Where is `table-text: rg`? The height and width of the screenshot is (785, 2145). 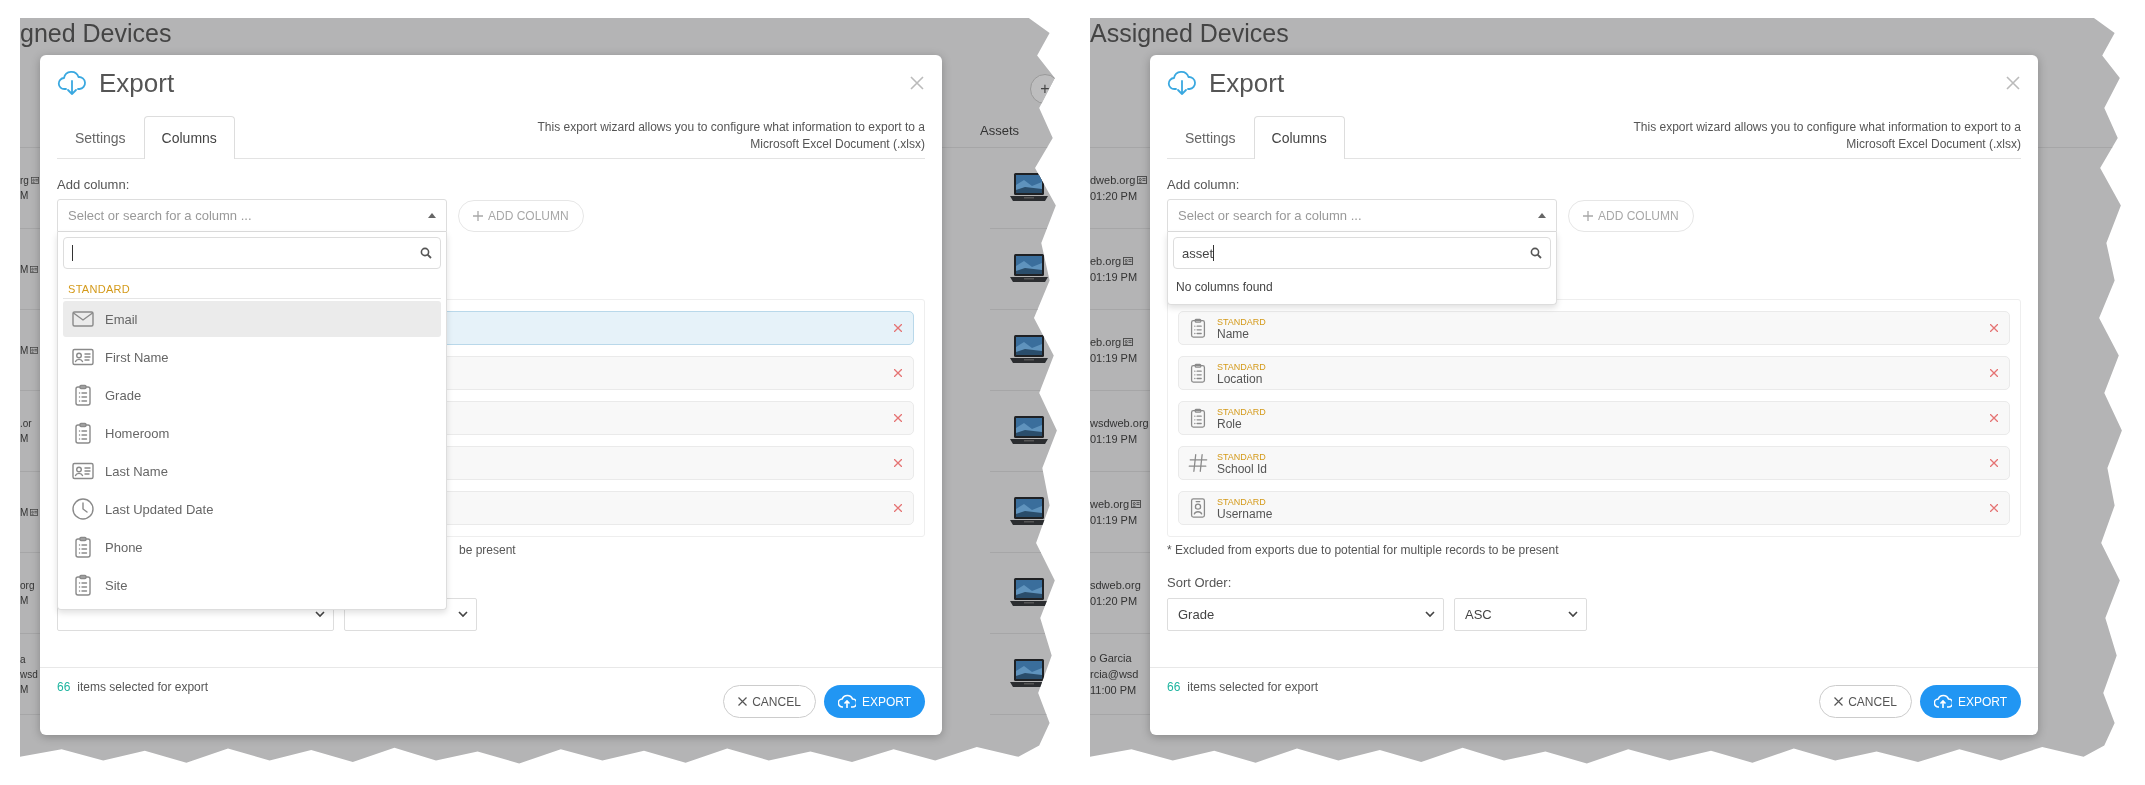 table-text: rg is located at coordinates (24, 180).